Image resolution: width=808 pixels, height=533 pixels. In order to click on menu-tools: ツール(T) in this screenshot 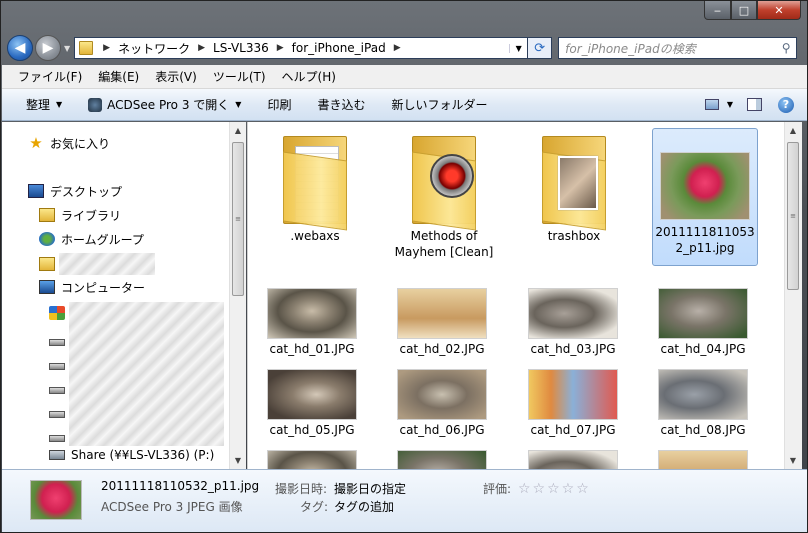, I will do `click(239, 76)`.